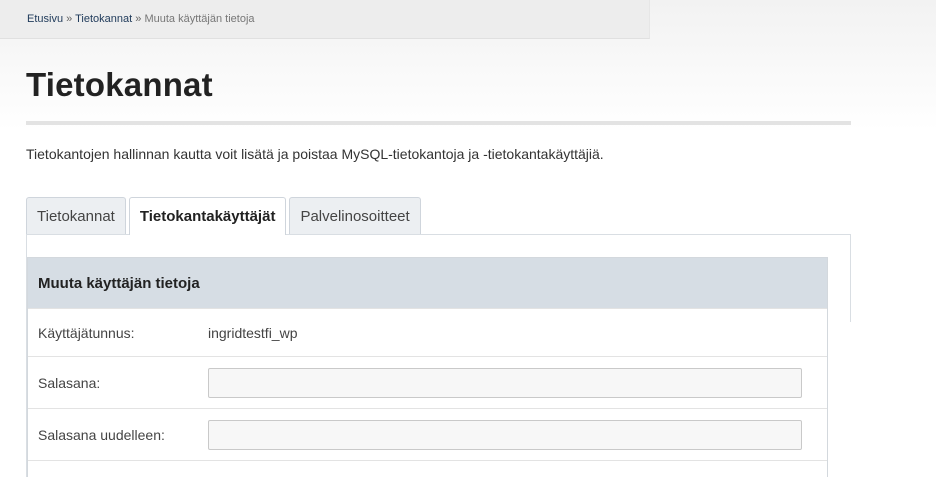 The height and width of the screenshot is (477, 936). I want to click on form-header: Muuta käyttäjän tietoja, so click(427, 283).